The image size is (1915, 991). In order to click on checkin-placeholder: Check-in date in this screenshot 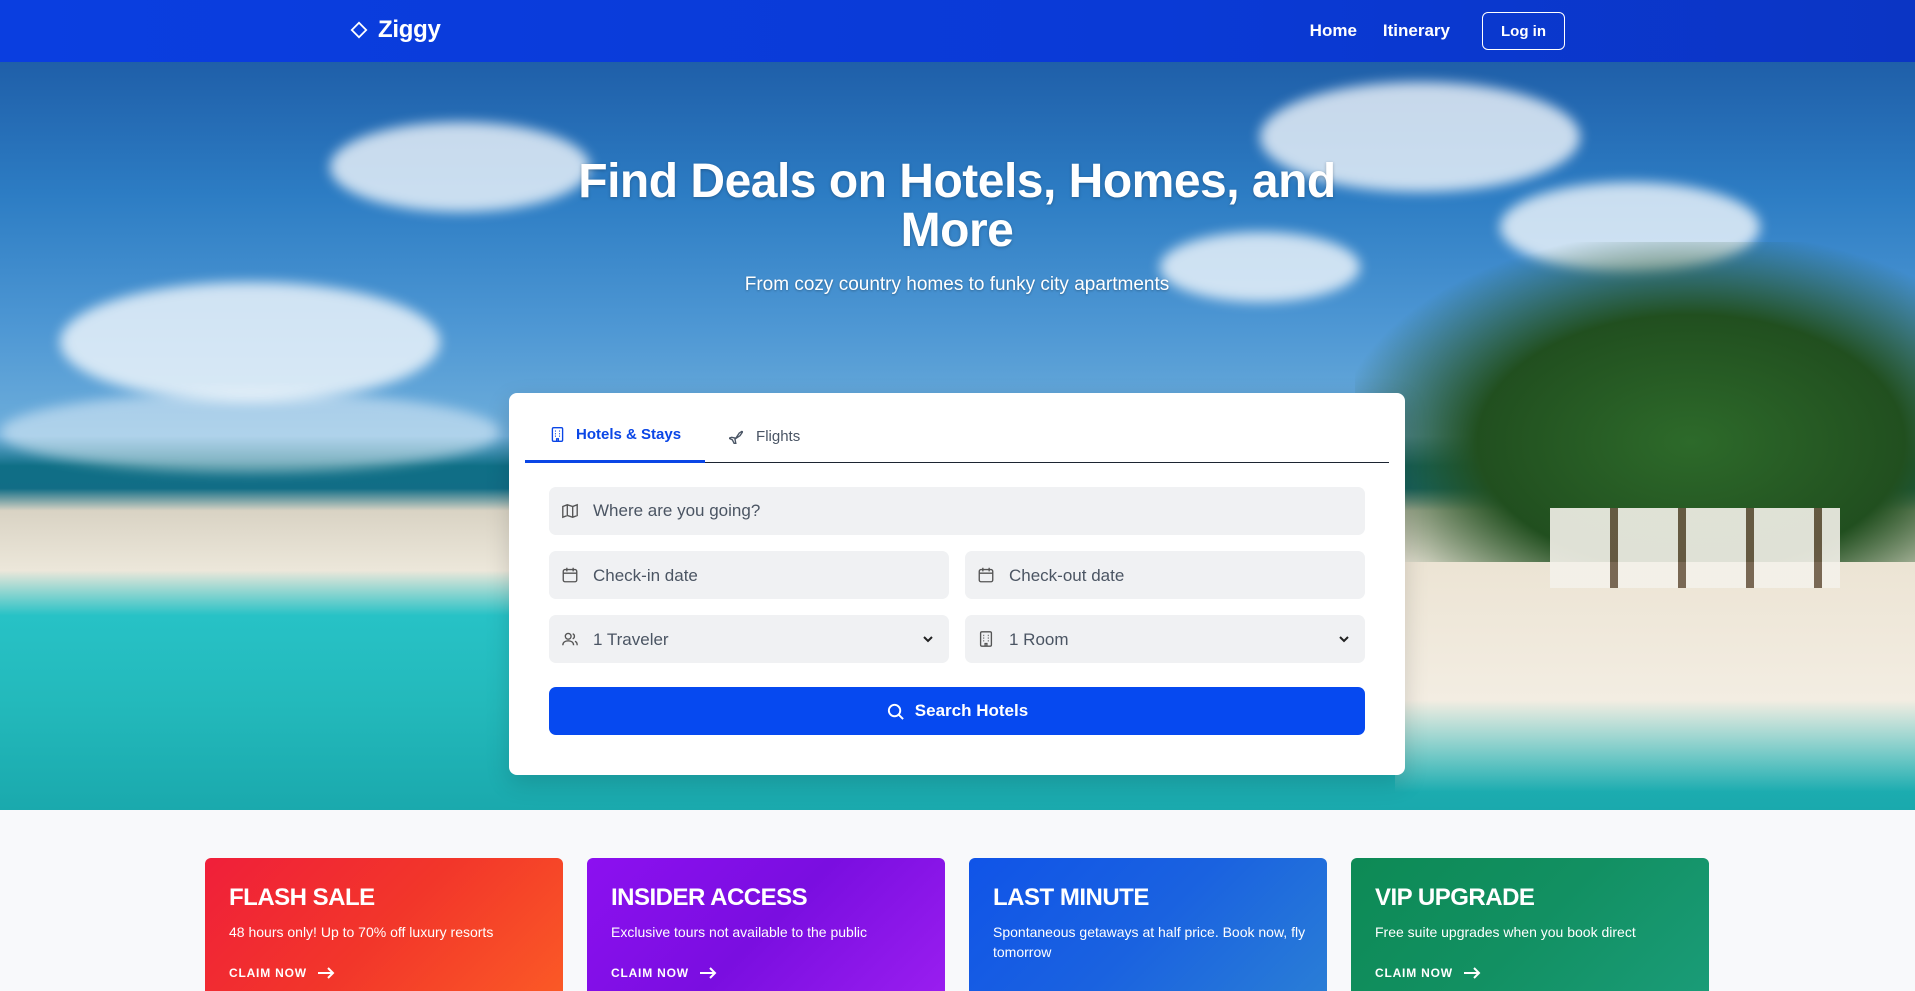, I will do `click(645, 575)`.